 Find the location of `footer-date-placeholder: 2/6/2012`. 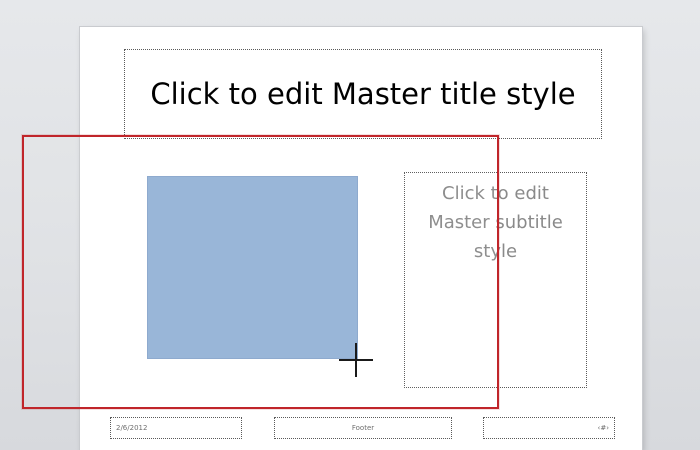

footer-date-placeholder: 2/6/2012 is located at coordinates (176, 428).